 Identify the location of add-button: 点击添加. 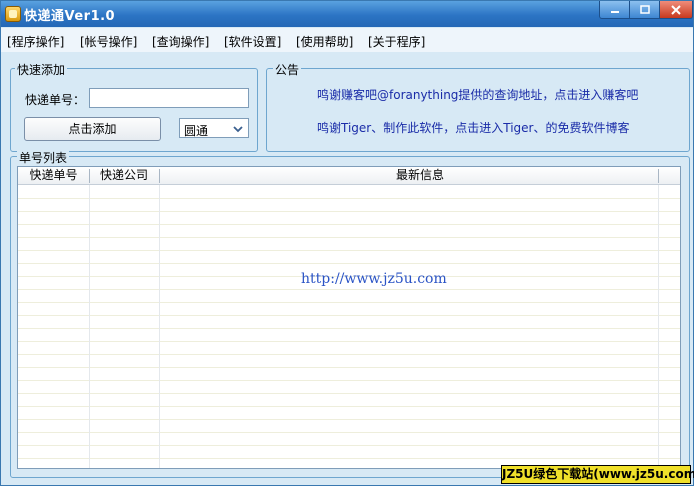
(92, 129).